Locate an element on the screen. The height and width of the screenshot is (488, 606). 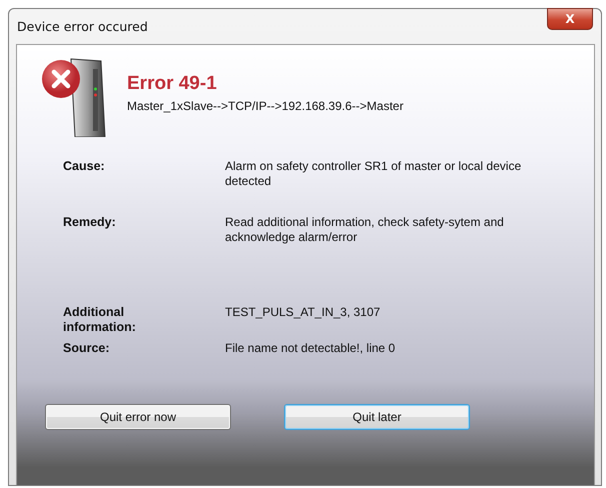
error-title: Error 49-1 is located at coordinates (172, 84).